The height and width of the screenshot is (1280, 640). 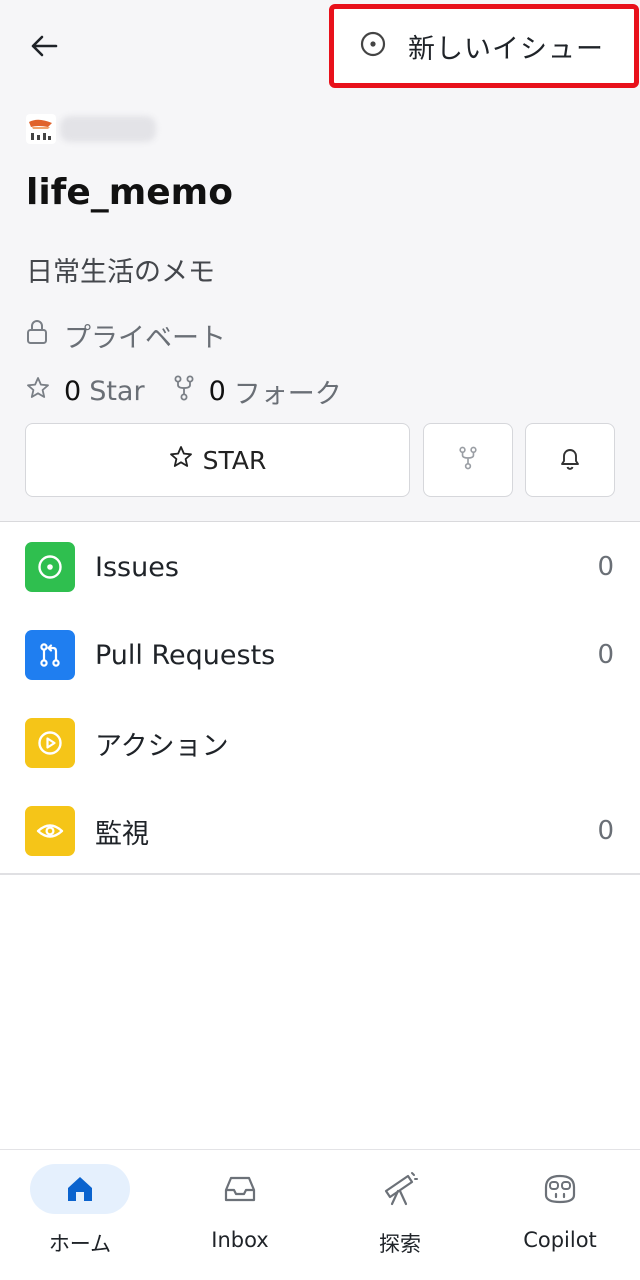 I want to click on owner-row, so click(x=91, y=129).